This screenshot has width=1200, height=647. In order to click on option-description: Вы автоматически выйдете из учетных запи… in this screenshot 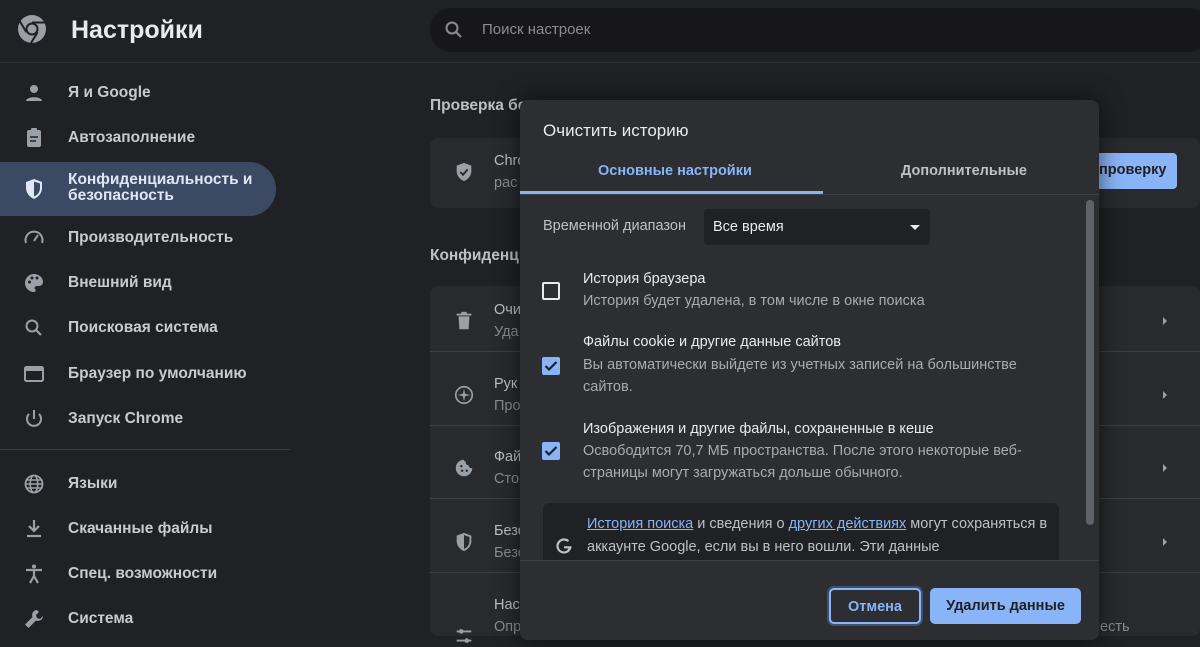, I will do `click(800, 376)`.